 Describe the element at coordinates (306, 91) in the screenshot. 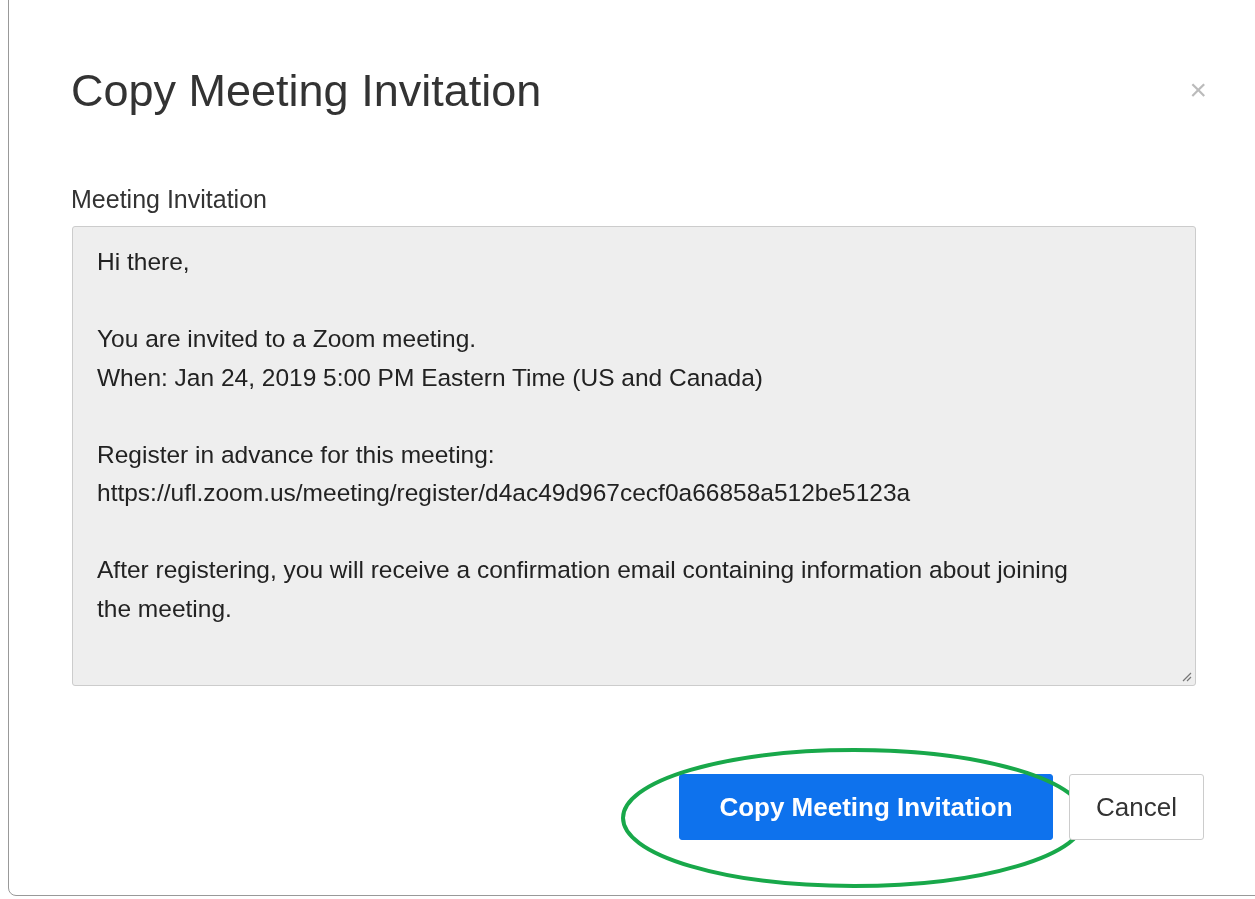

I see `dialog-title: Copy Meeting Invitation` at that location.